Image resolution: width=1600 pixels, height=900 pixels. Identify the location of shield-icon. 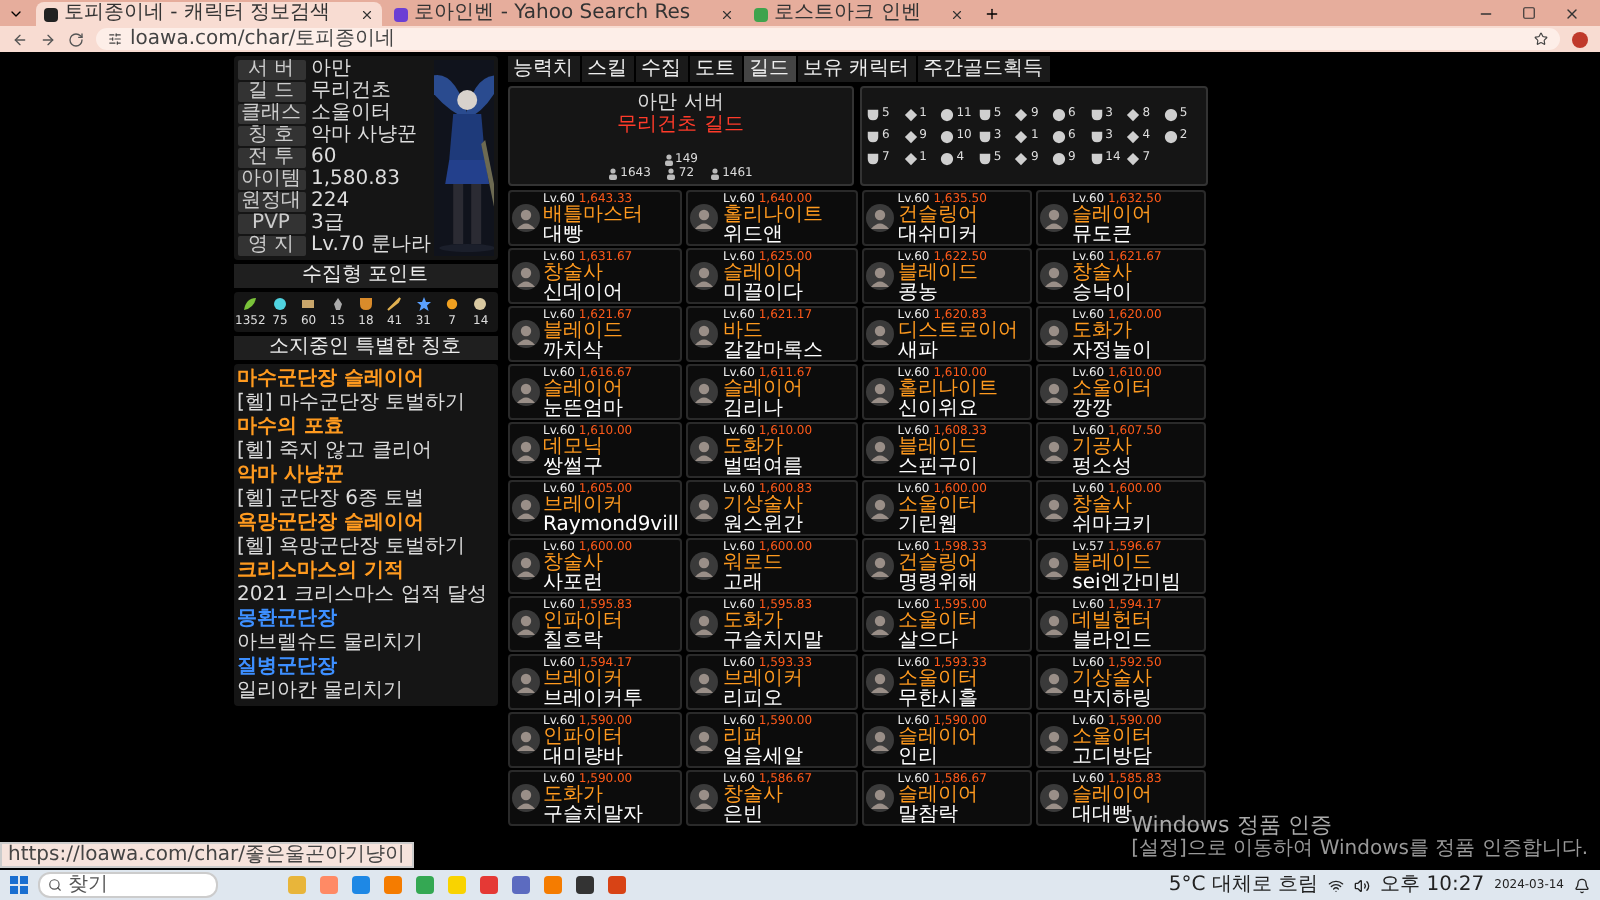
(365, 304).